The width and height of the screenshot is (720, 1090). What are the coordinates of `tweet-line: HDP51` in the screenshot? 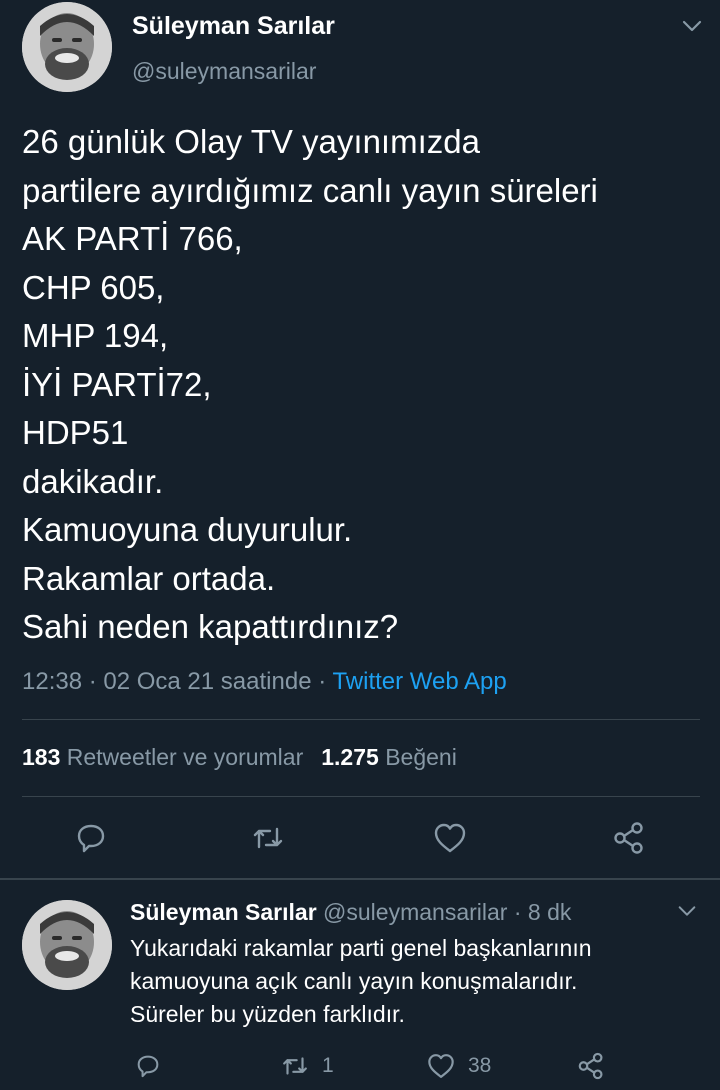 It's located at (75, 432).